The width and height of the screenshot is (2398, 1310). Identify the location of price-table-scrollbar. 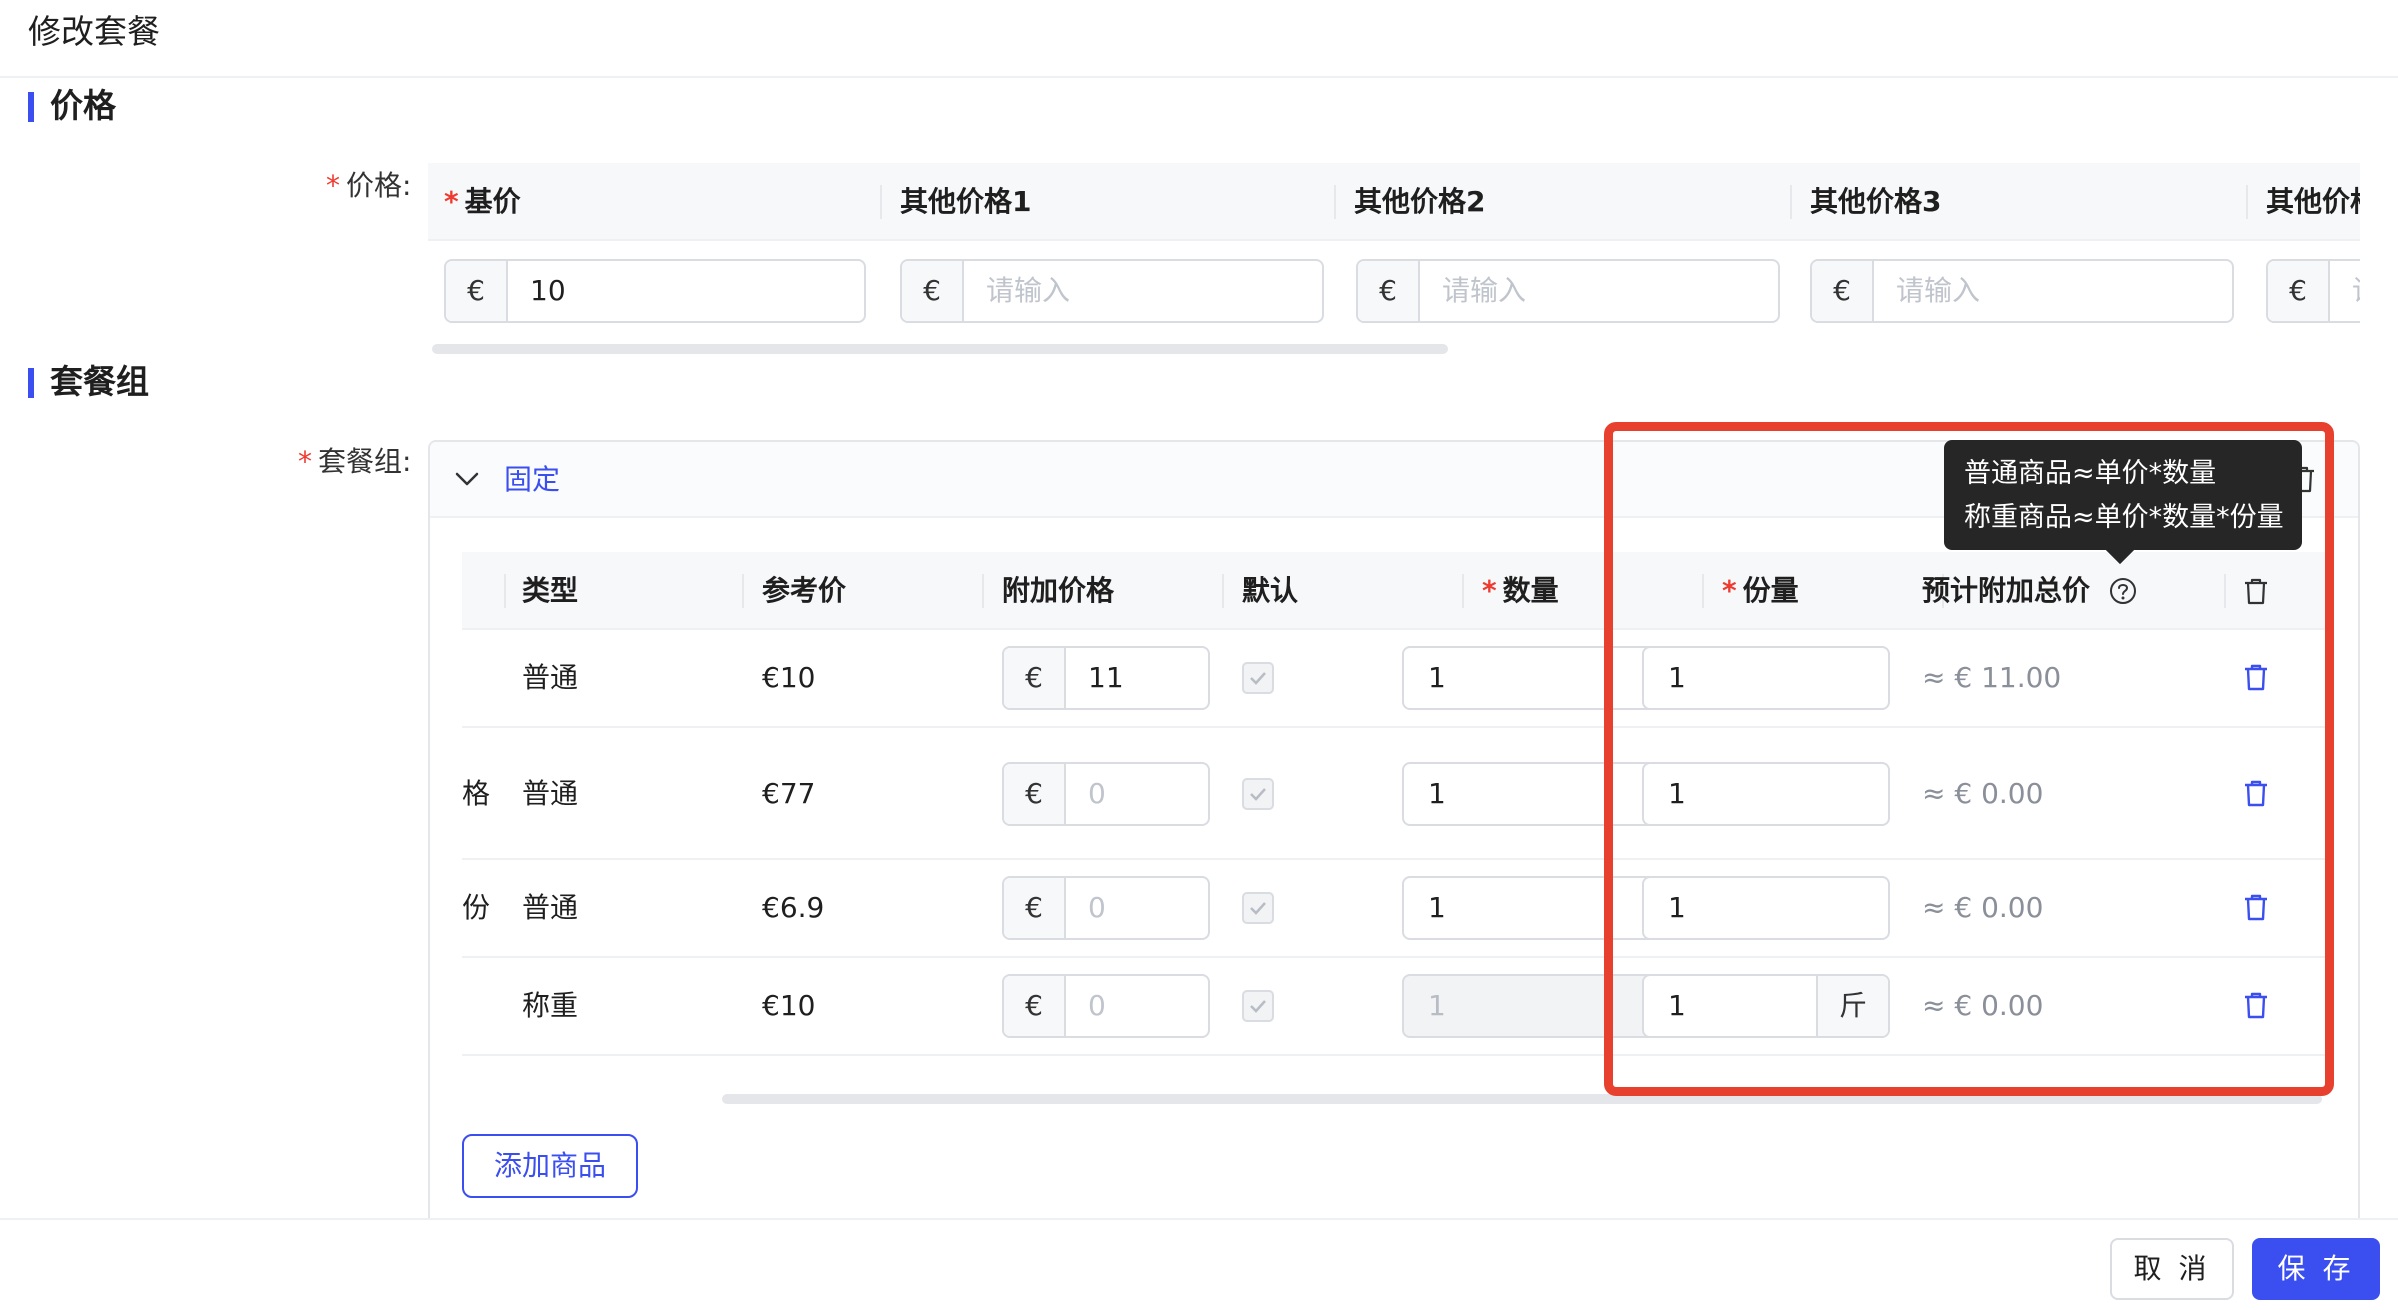
(940, 349).